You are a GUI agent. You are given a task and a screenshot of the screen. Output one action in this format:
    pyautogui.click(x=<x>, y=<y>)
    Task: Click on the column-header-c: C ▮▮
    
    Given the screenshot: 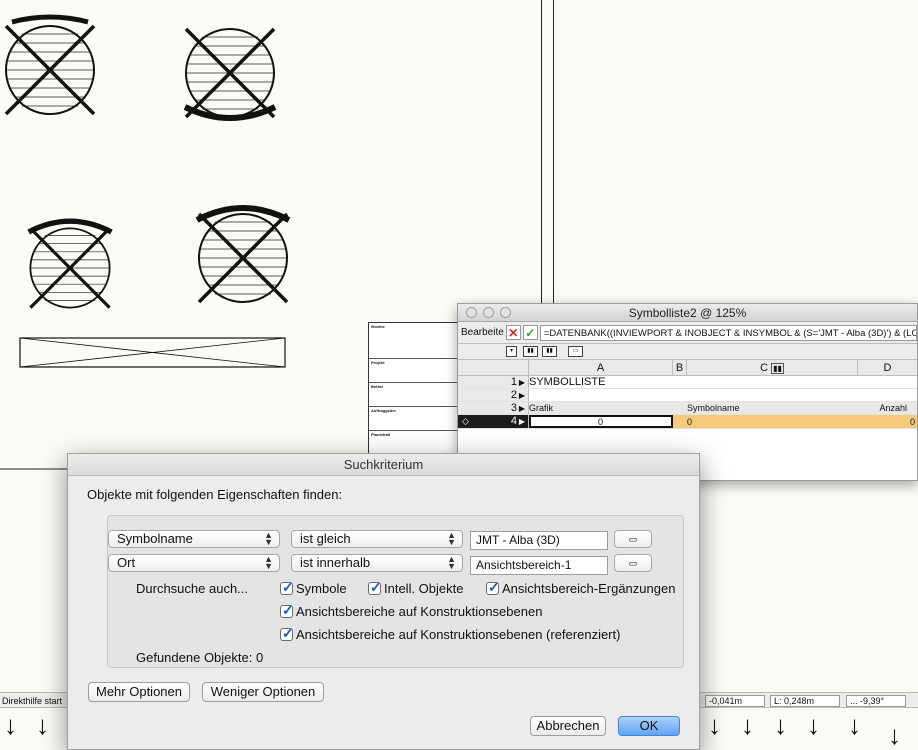 What is the action you would take?
    pyautogui.click(x=772, y=367)
    